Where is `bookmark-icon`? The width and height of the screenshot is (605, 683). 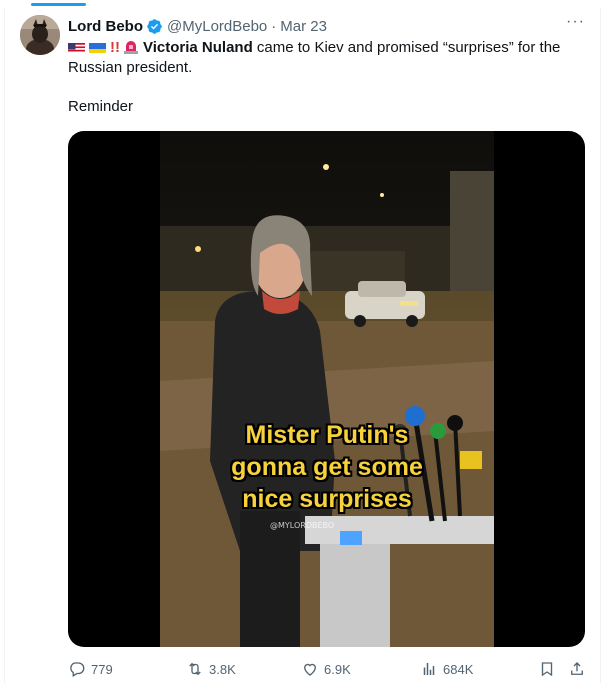 bookmark-icon is located at coordinates (547, 669).